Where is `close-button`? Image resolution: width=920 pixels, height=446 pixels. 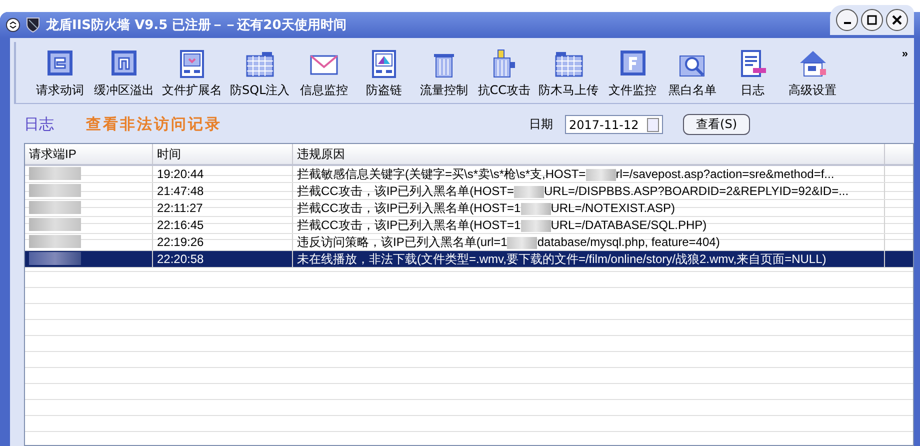 close-button is located at coordinates (897, 20).